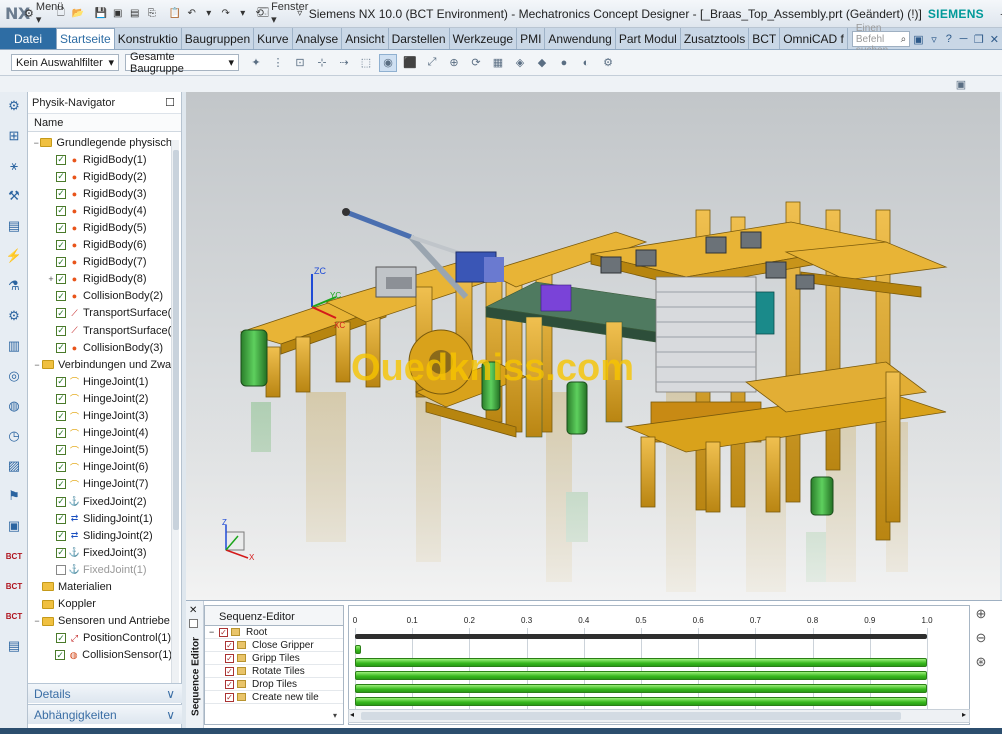 The height and width of the screenshot is (734, 1002). I want to click on shade-options-icon: ◆, so click(542, 63).